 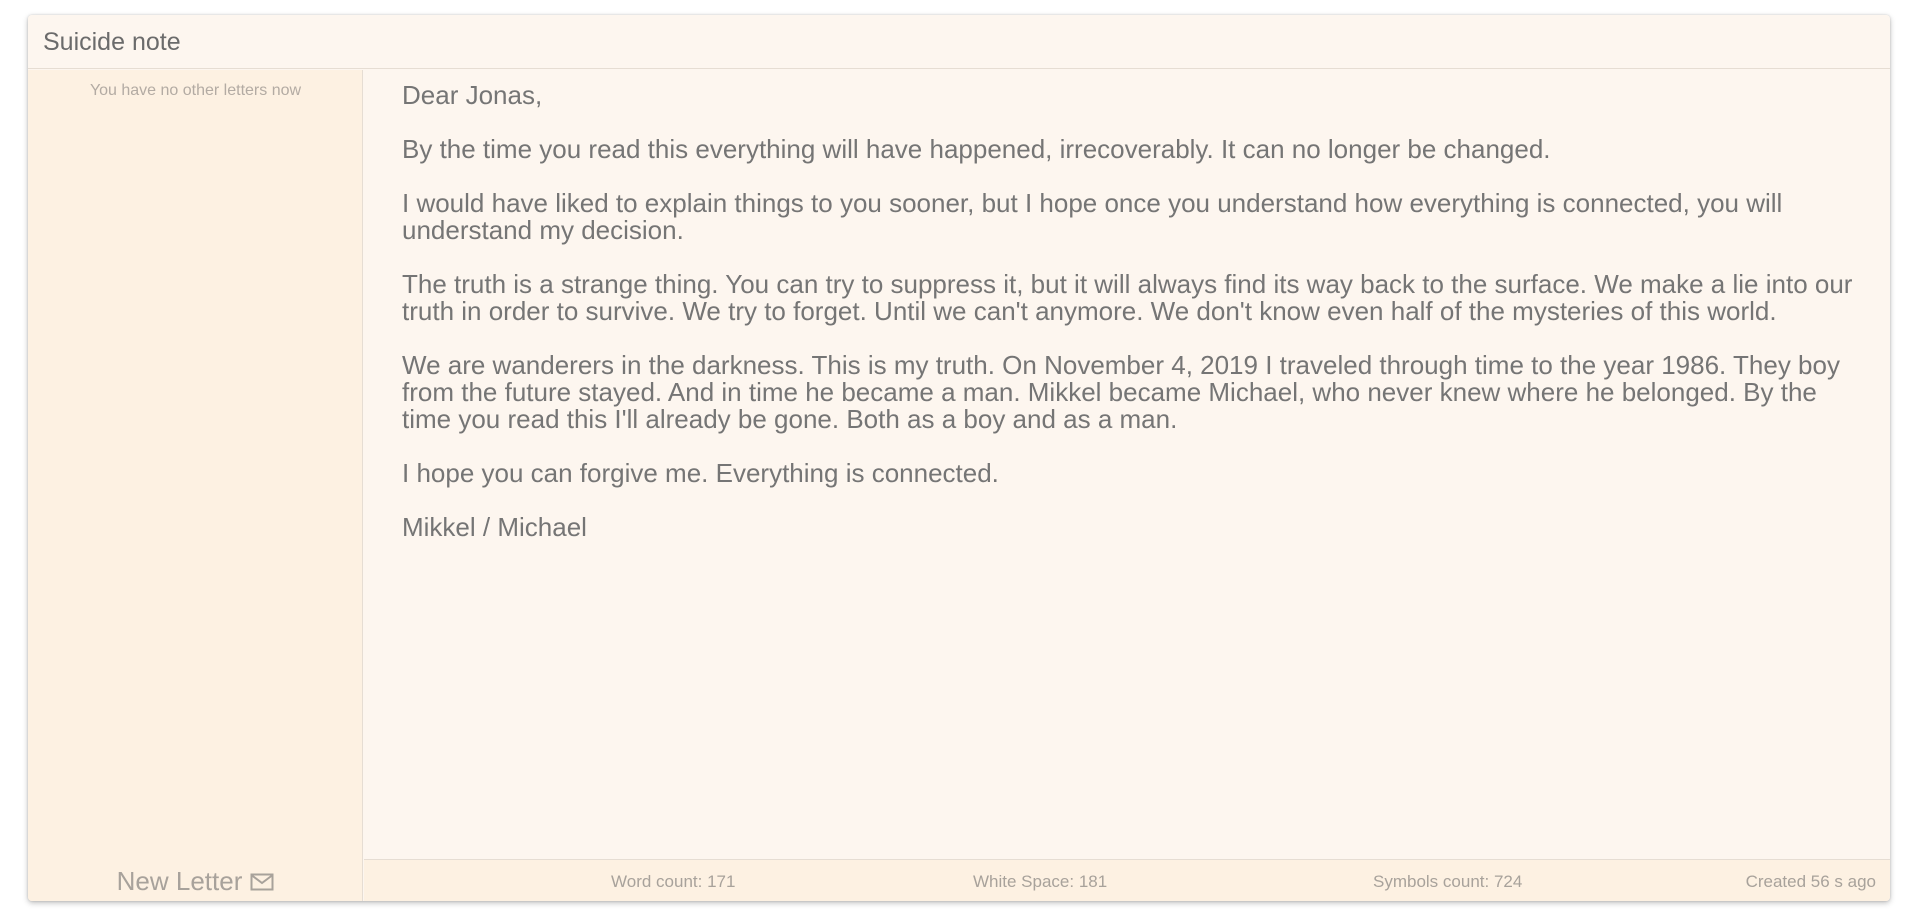 I want to click on mail-icon, so click(x=262, y=882).